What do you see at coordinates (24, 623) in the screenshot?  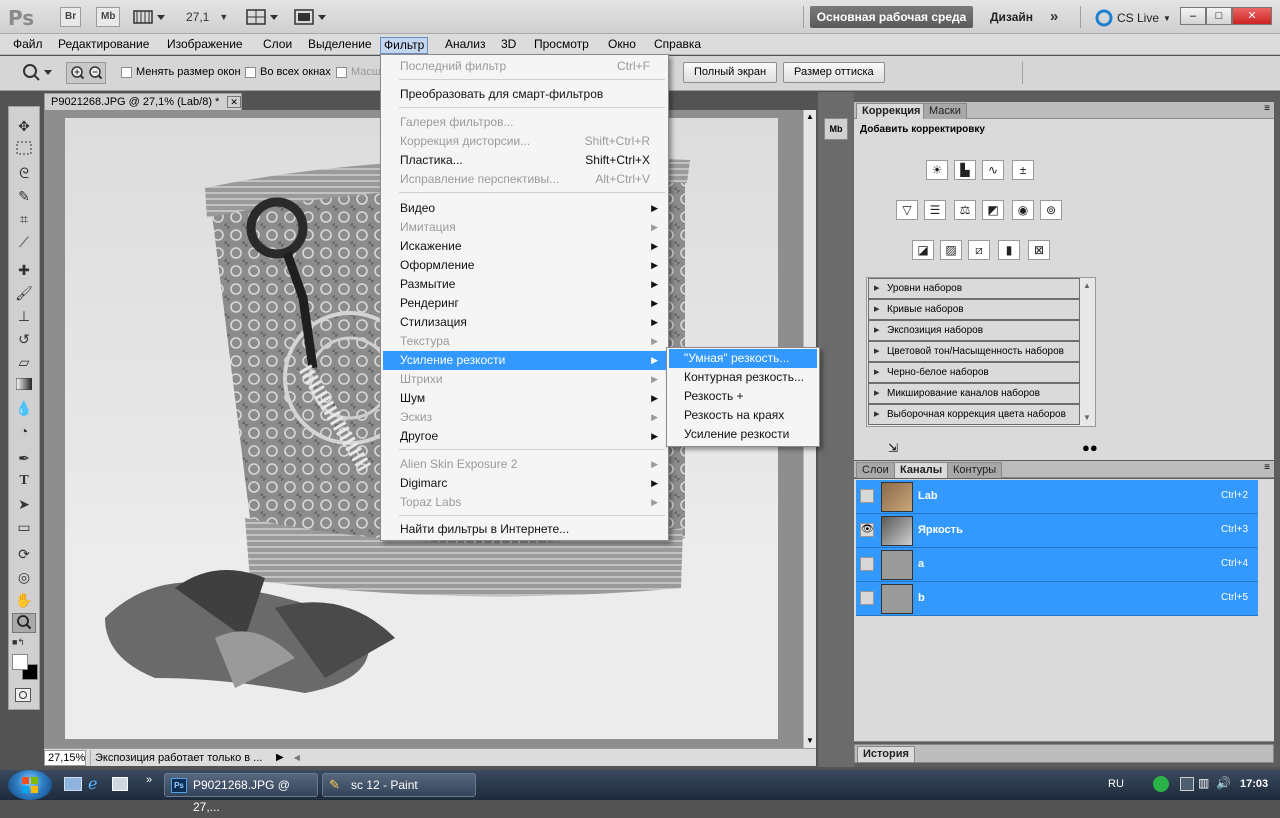 I see `zoom-tool-icon` at bounding box center [24, 623].